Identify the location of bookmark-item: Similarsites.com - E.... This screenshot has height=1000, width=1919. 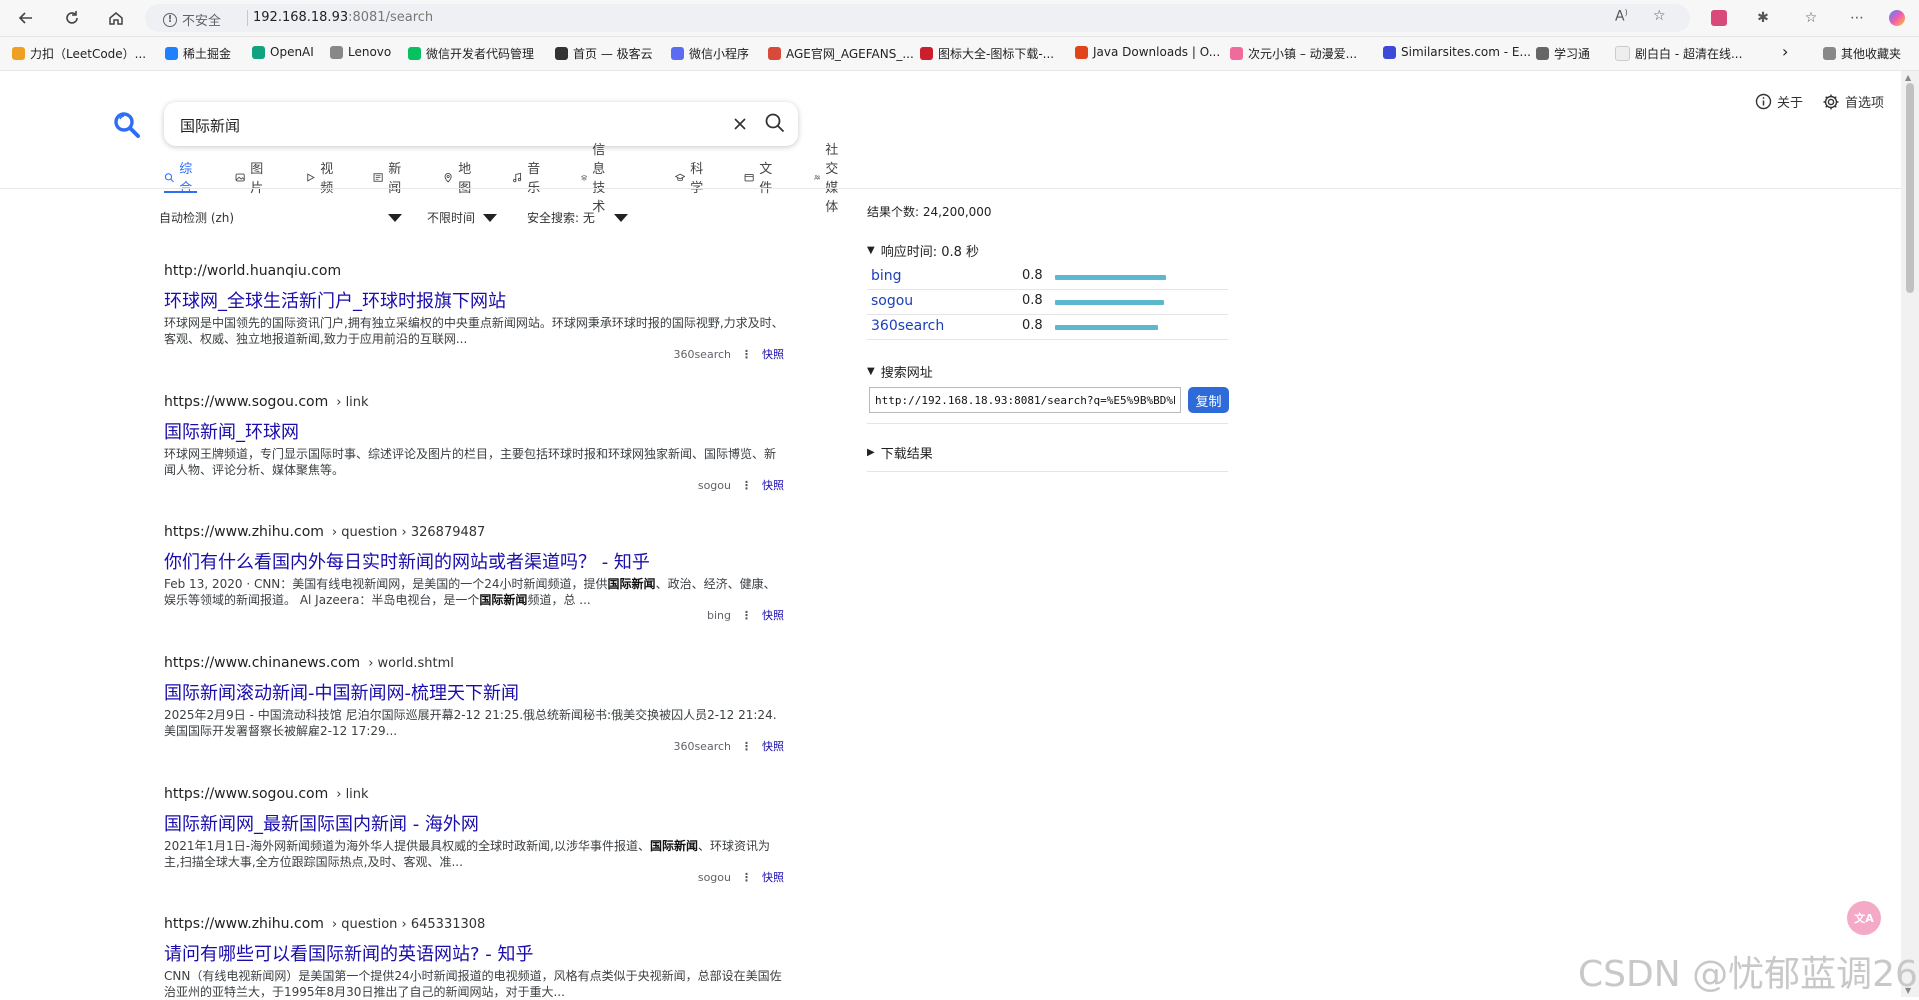
(1457, 52).